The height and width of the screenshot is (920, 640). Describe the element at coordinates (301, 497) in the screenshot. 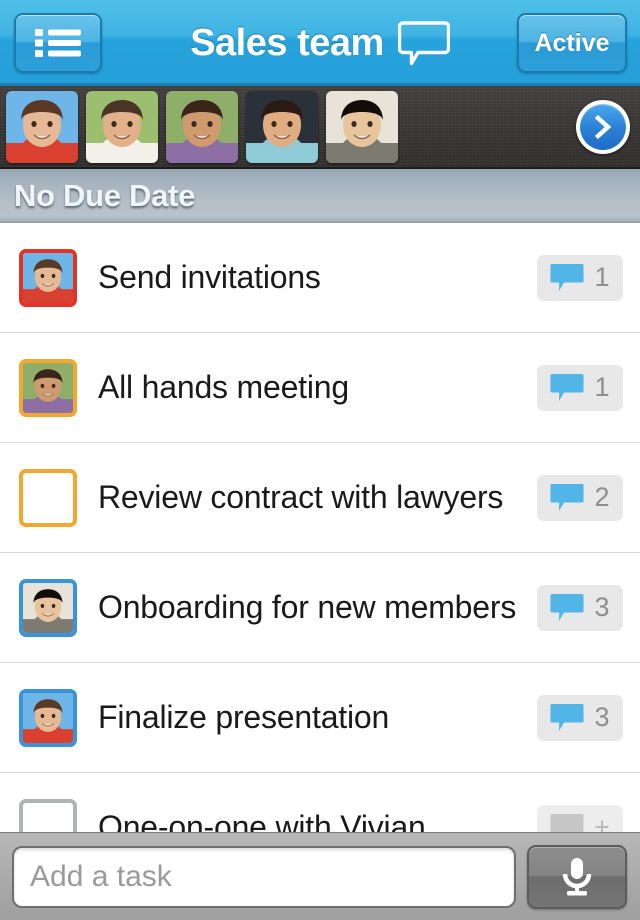

I see `task-title: Review contract with lawyers` at that location.